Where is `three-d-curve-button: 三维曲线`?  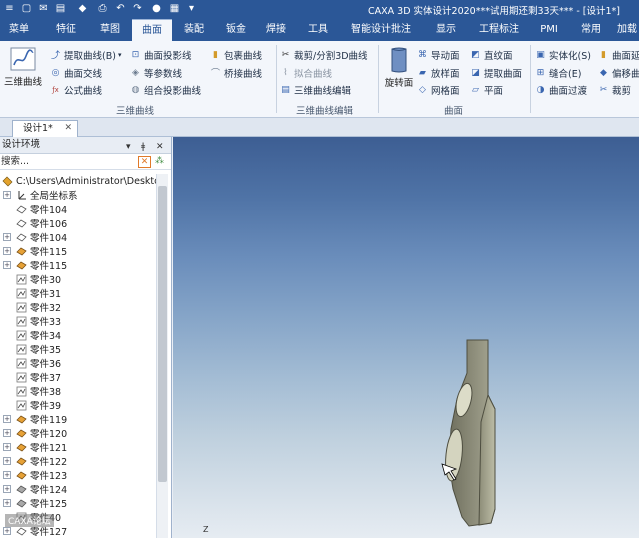
three-d-curve-button: 三维曲线 is located at coordinates (23, 71).